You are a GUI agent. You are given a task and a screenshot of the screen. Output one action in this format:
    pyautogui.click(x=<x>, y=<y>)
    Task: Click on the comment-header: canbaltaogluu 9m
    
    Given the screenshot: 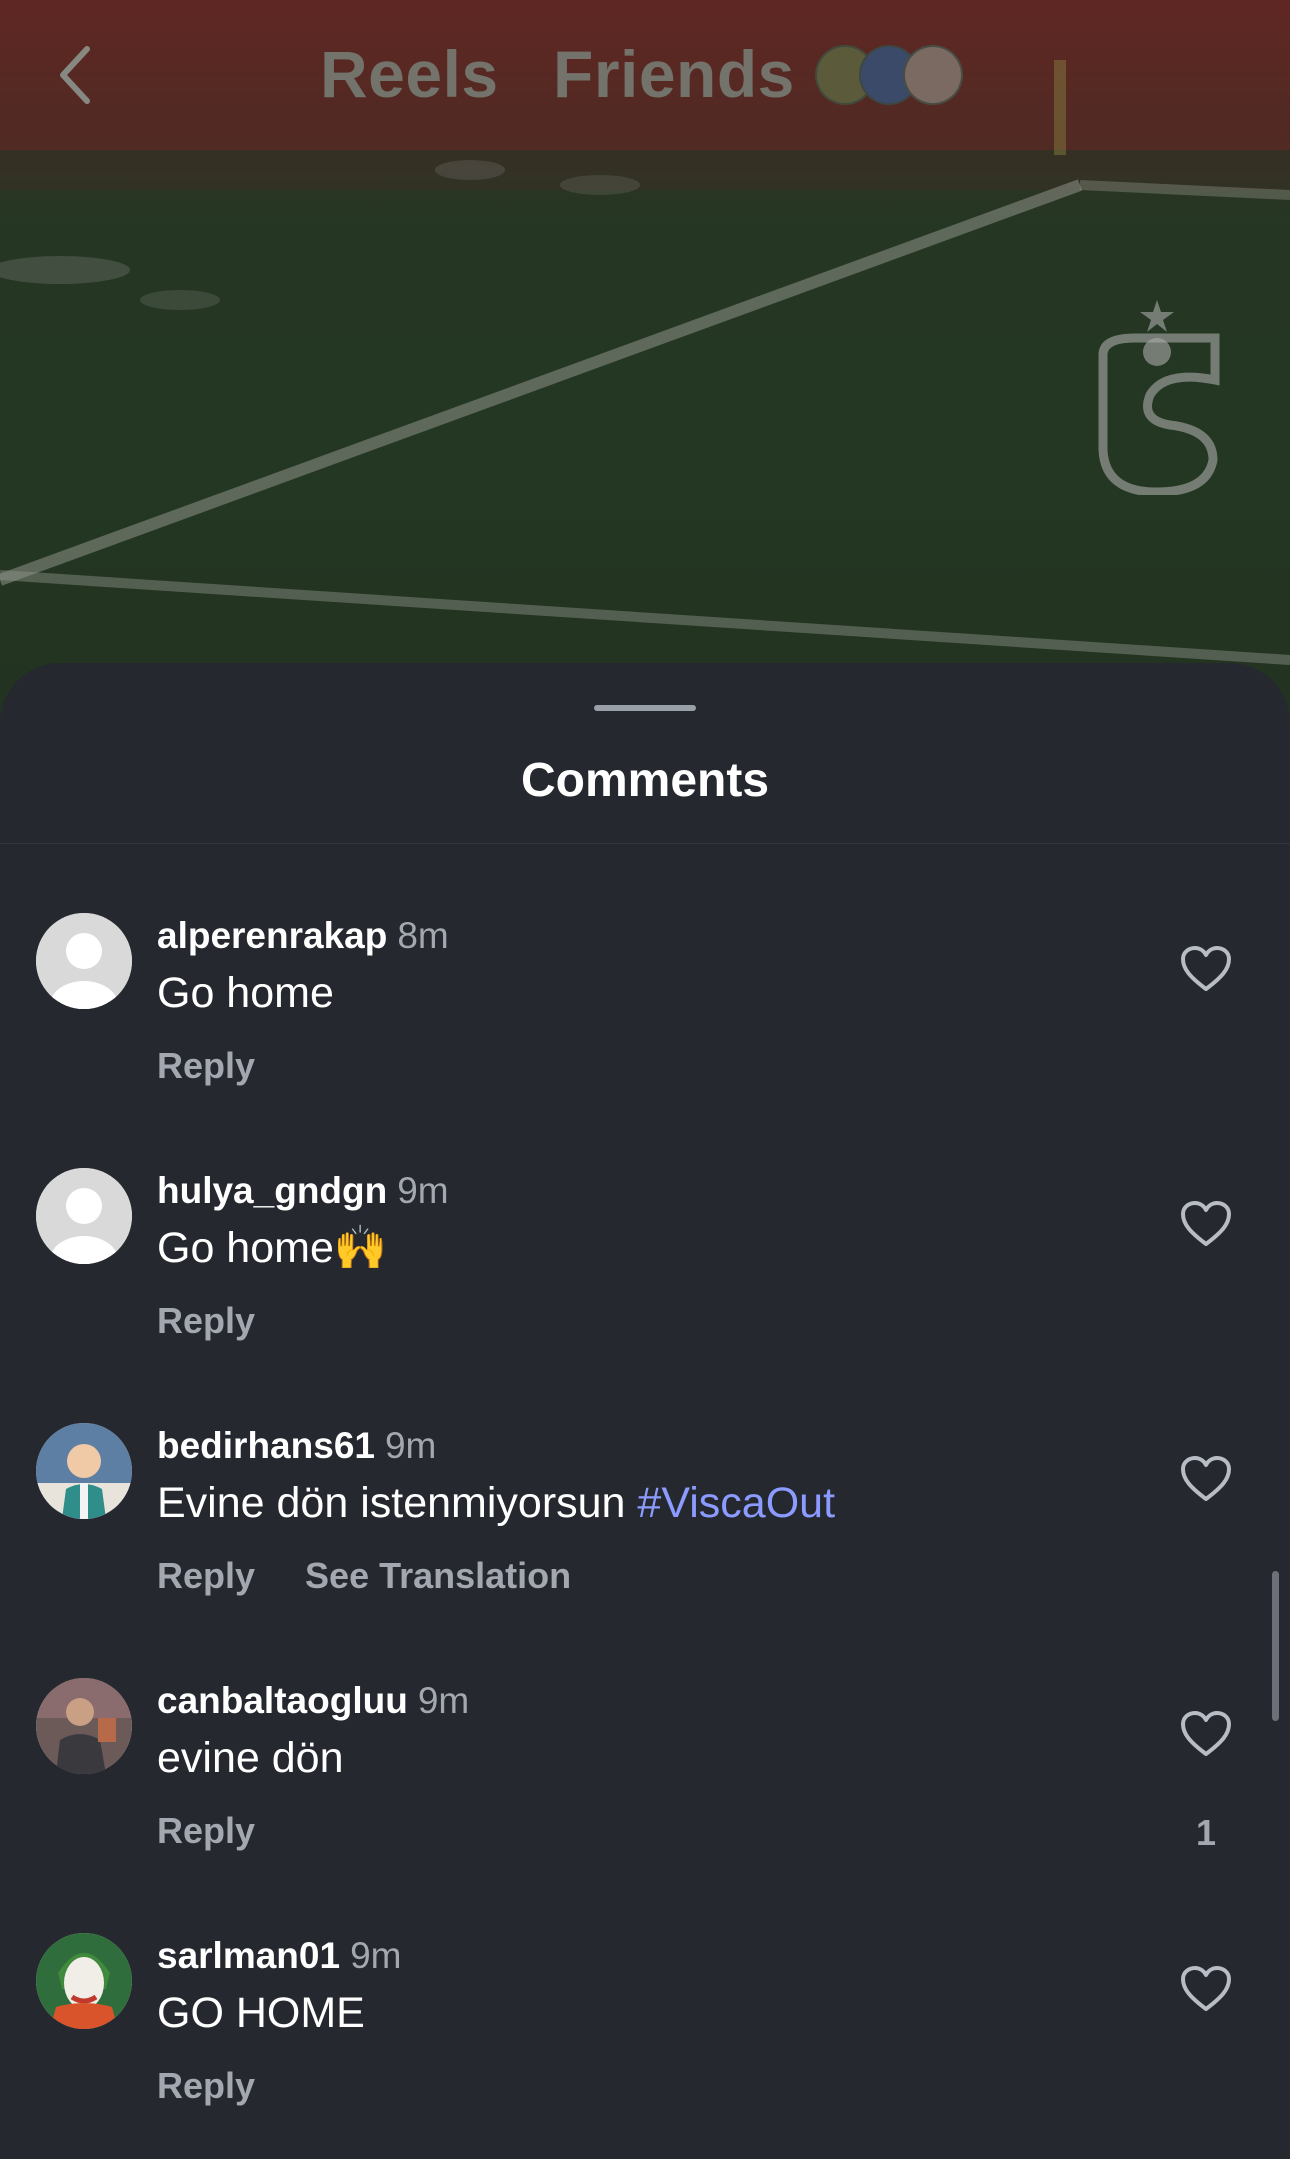 What is the action you would take?
    pyautogui.click(x=313, y=1701)
    